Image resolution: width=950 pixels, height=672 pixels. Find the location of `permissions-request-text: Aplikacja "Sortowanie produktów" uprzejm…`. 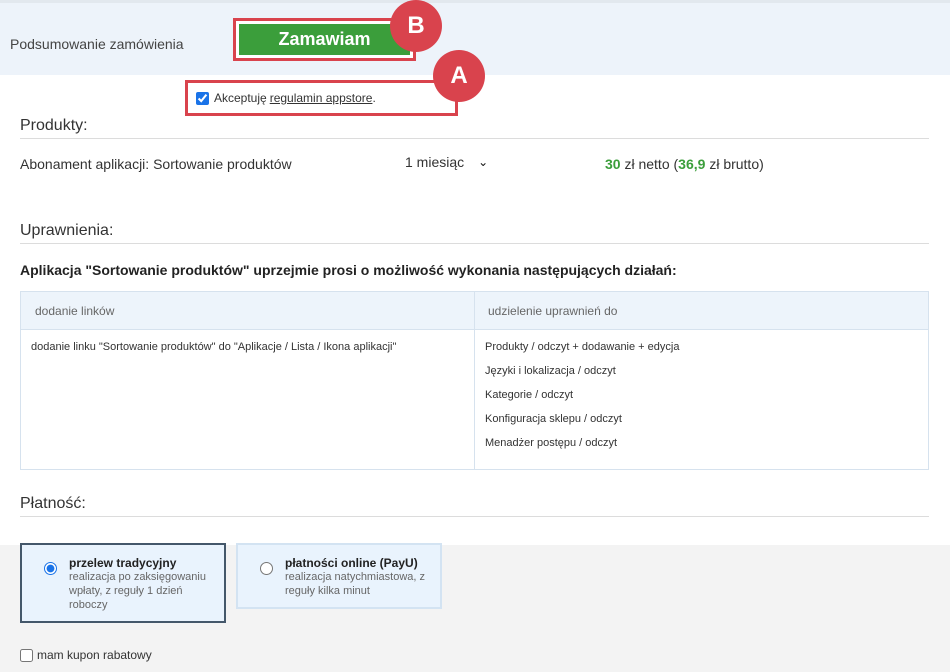

permissions-request-text: Aplikacja "Sortowanie produktów" uprzejm… is located at coordinates (348, 270).